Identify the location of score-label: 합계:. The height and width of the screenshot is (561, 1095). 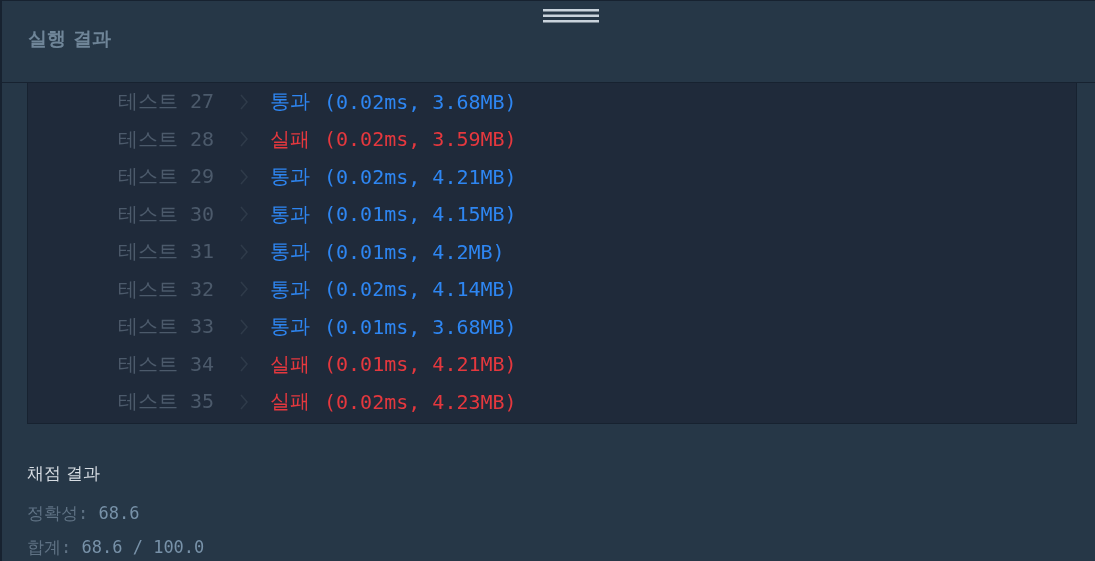
(49, 546).